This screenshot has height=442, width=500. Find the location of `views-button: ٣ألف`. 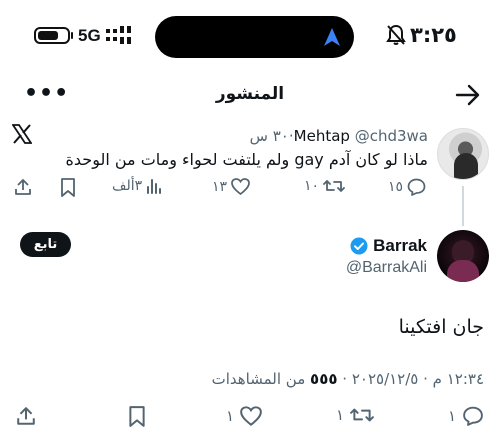

views-button: ٣ألف is located at coordinates (137, 186).